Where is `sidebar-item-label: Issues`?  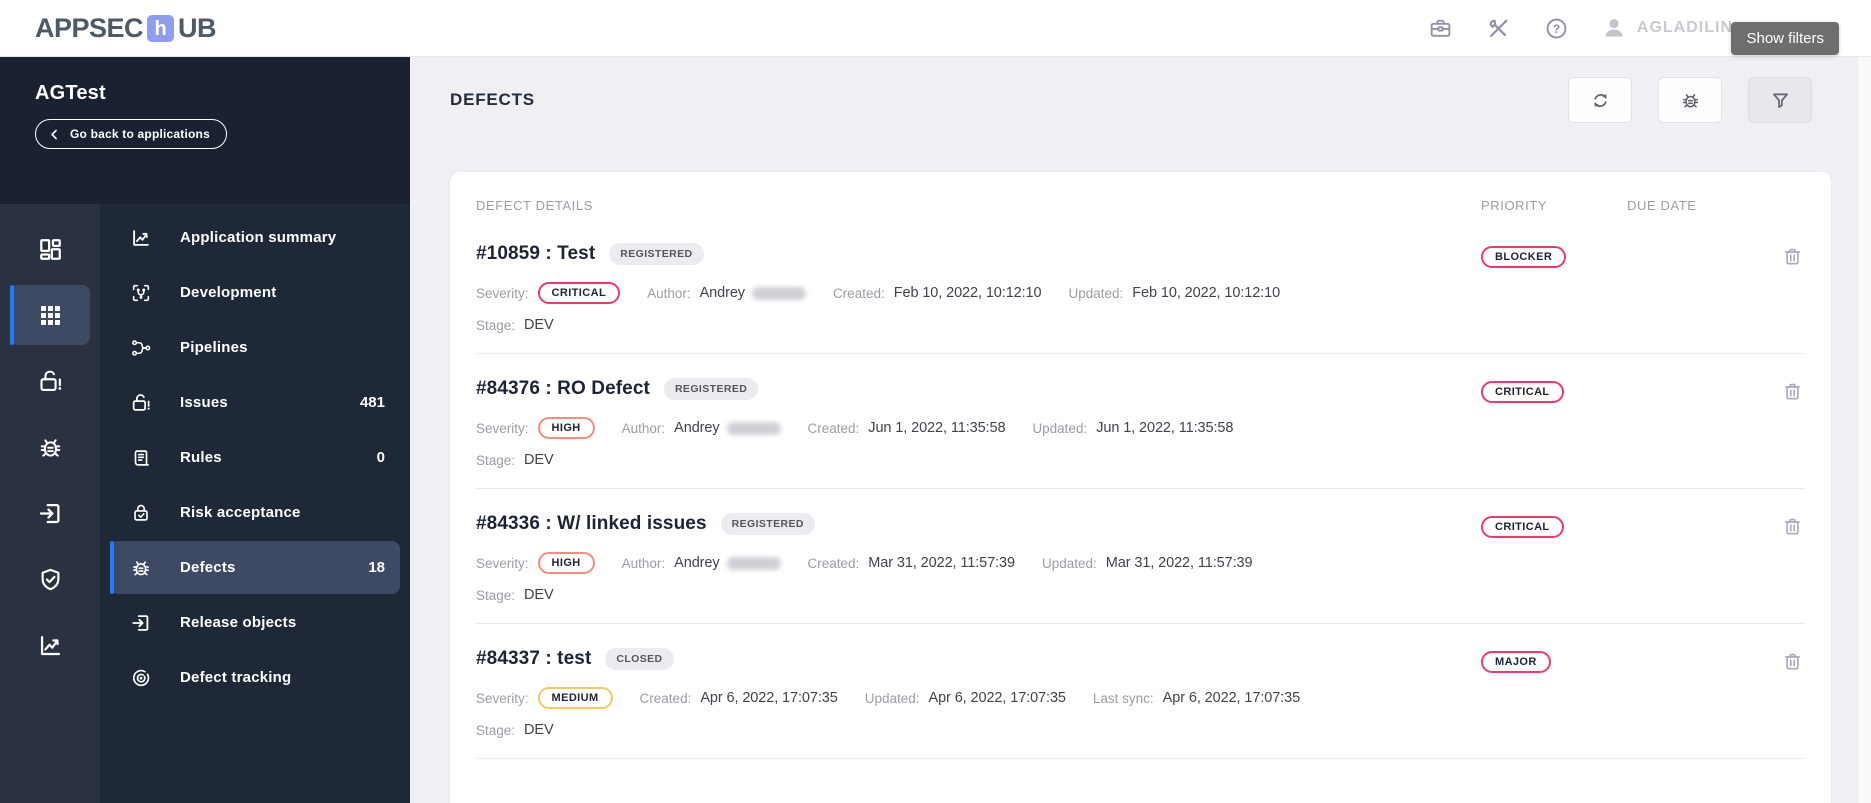
sidebar-item-label: Issues is located at coordinates (204, 402).